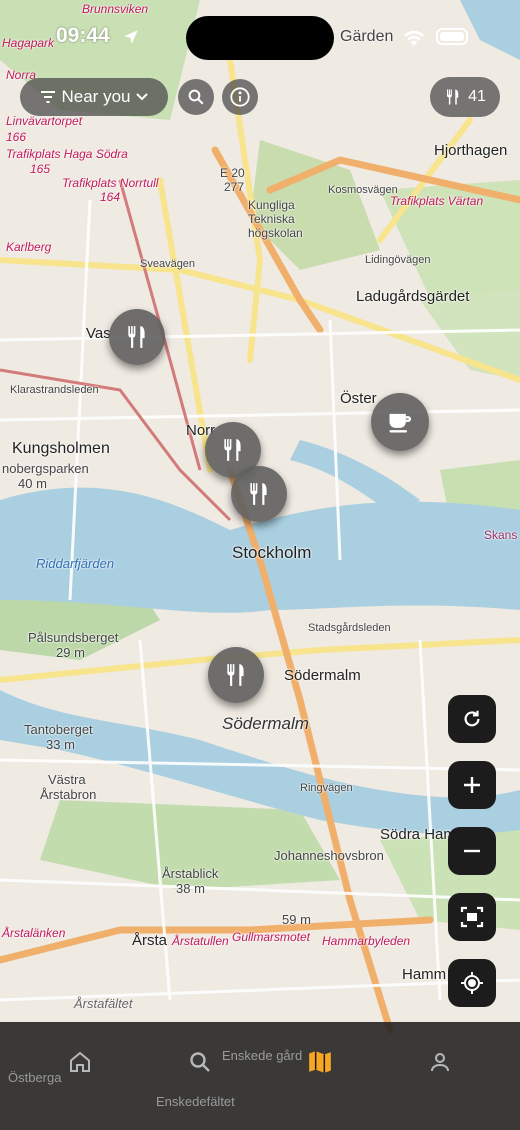 The image size is (520, 1130). I want to click on profile-icon, so click(440, 1062).